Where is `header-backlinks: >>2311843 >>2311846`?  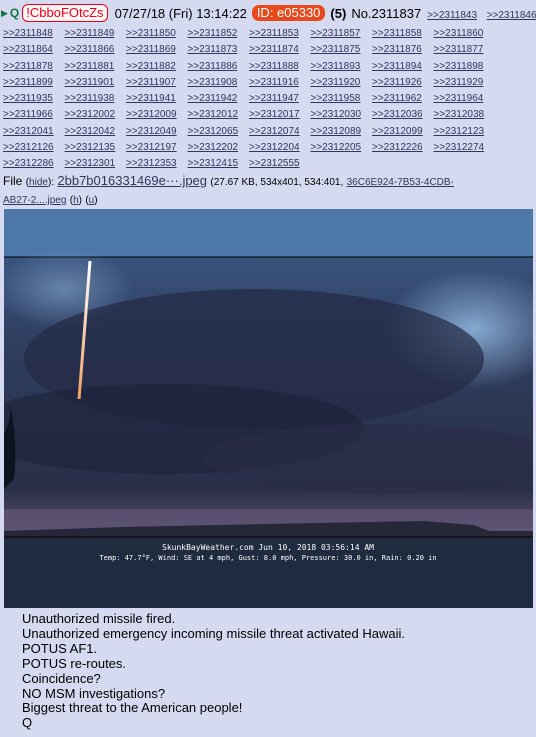
header-backlinks: >>2311843 >>2311846 is located at coordinates (478, 13).